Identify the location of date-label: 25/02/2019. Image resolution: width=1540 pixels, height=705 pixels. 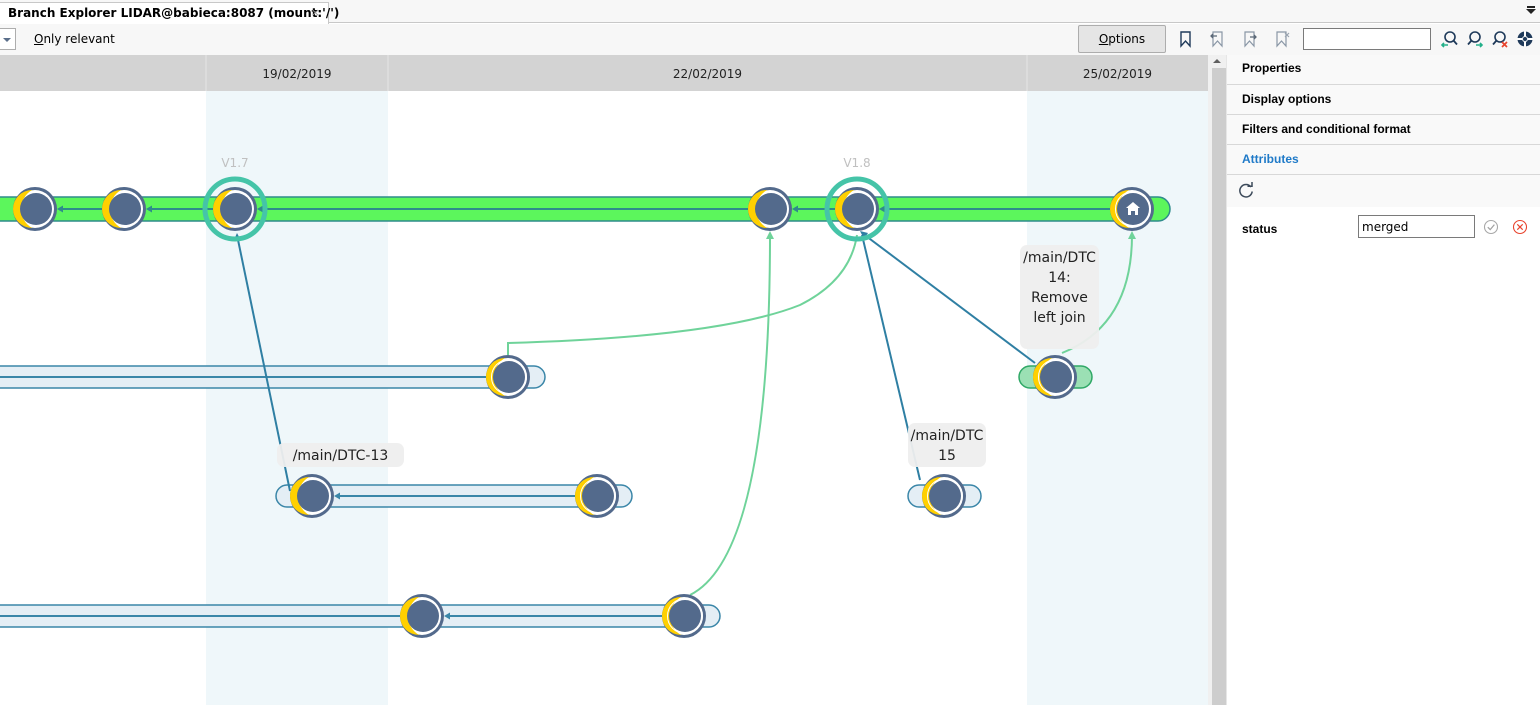
(1117, 74).